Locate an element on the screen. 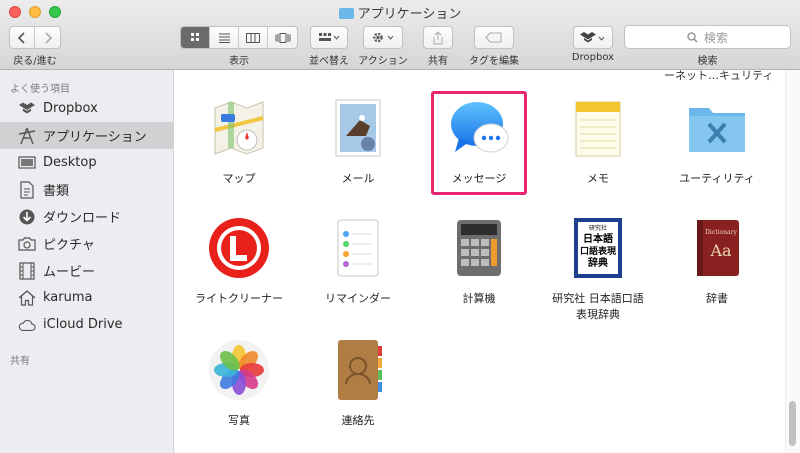  sidebar-item-dropbox: Dropbox is located at coordinates (86, 108).